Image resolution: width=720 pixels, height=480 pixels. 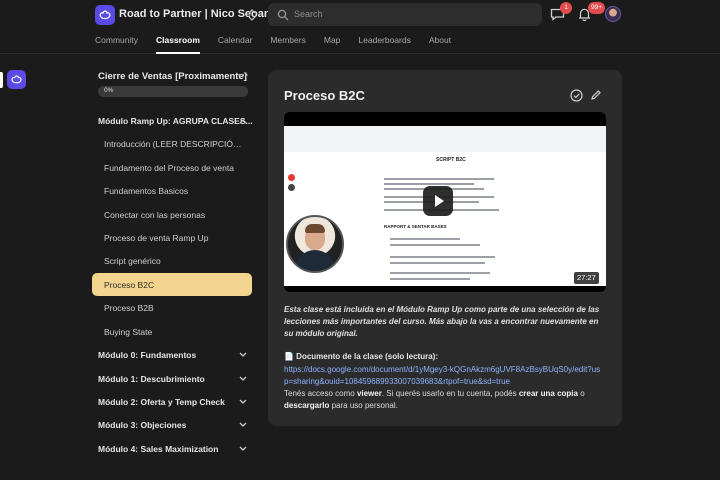 I want to click on lesson-item: Conectar con las personas, so click(x=175, y=215).